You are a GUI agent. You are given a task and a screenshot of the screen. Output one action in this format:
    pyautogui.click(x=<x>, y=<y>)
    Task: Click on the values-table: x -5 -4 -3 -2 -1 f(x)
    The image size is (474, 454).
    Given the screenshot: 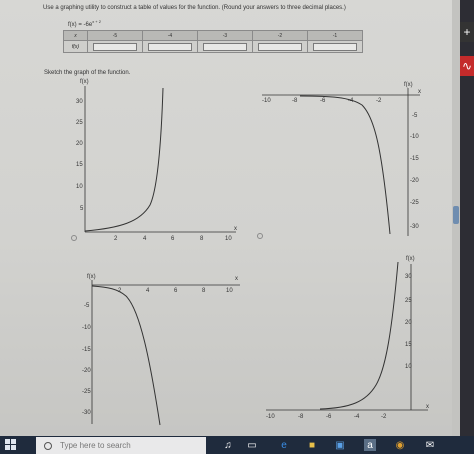 What is the action you would take?
    pyautogui.click(x=213, y=41)
    